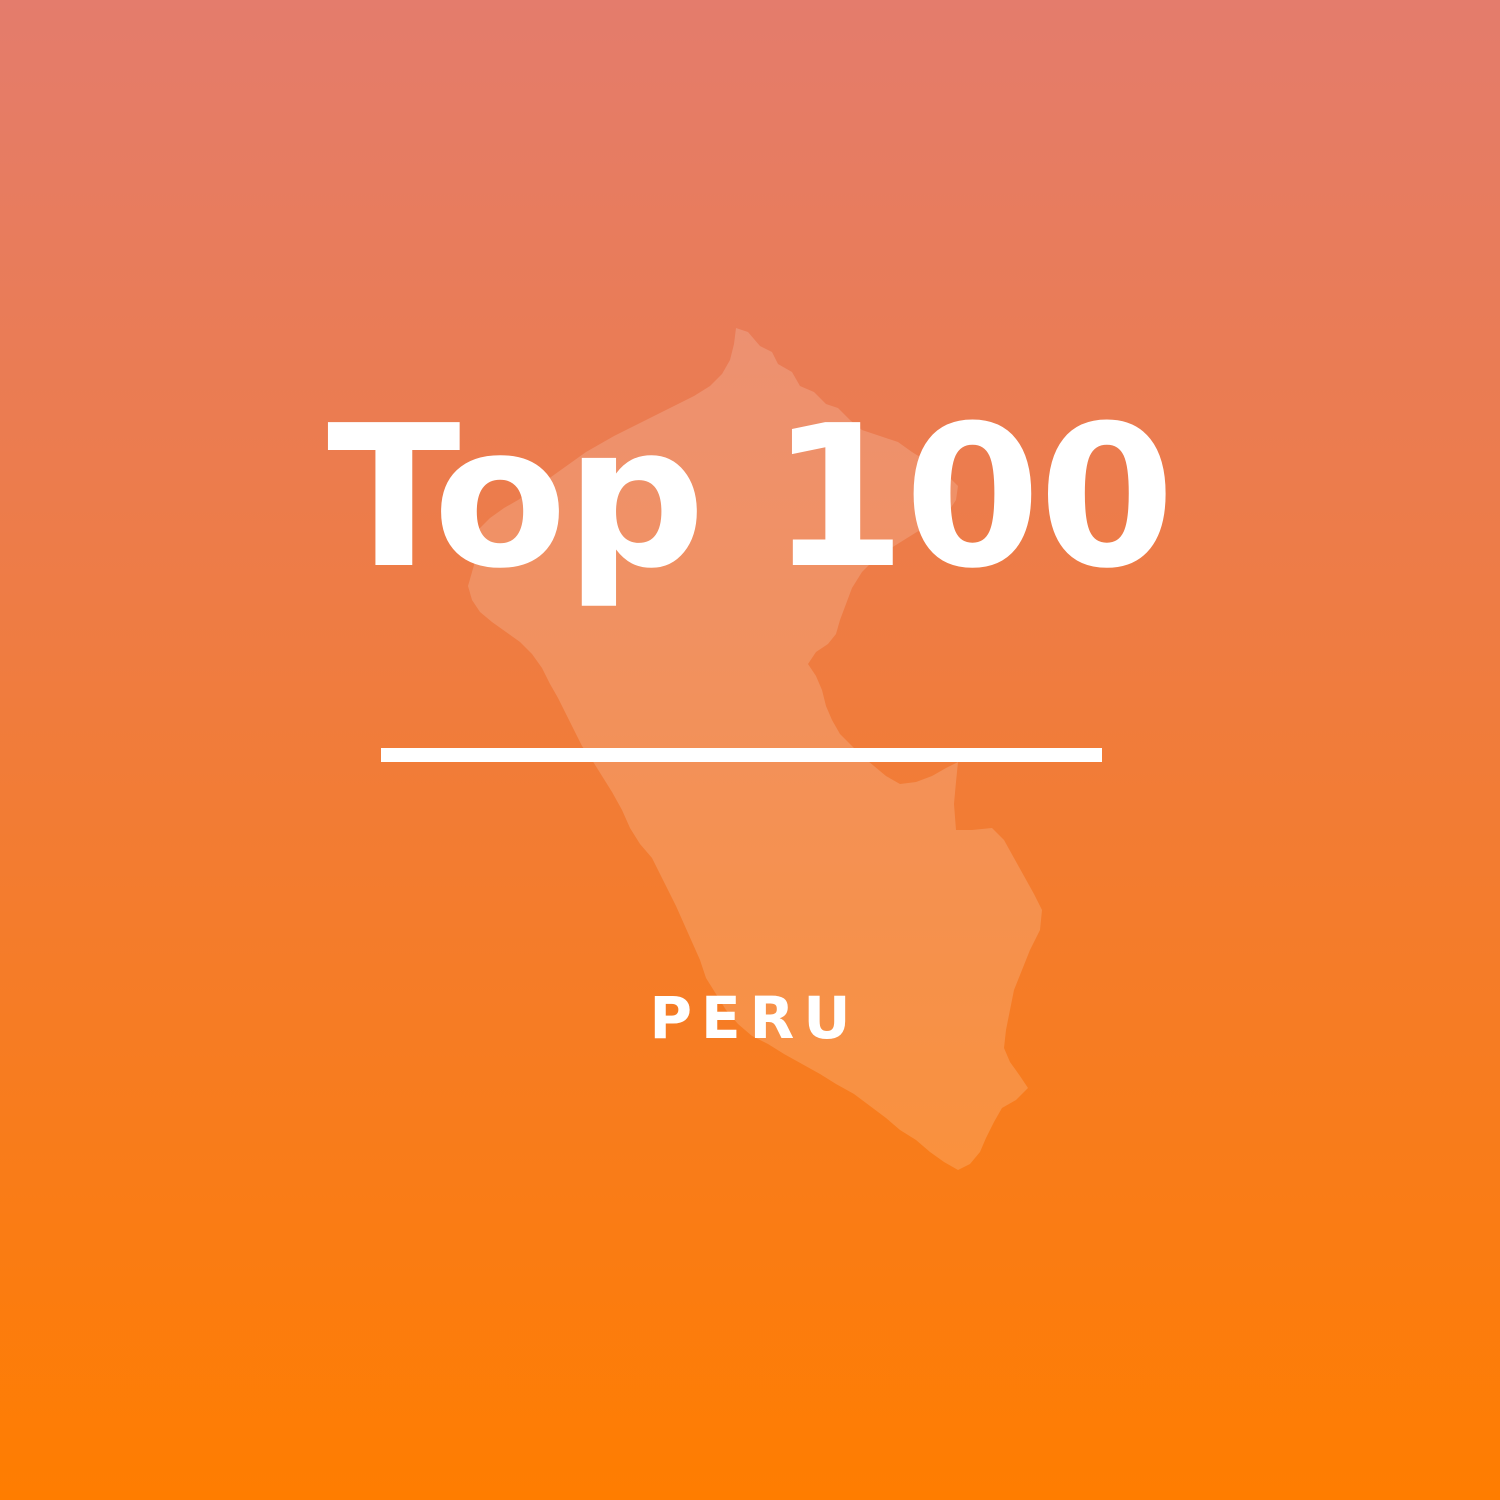  Describe the element at coordinates (754, 1018) in the screenshot. I see `country-label: PERU` at that location.